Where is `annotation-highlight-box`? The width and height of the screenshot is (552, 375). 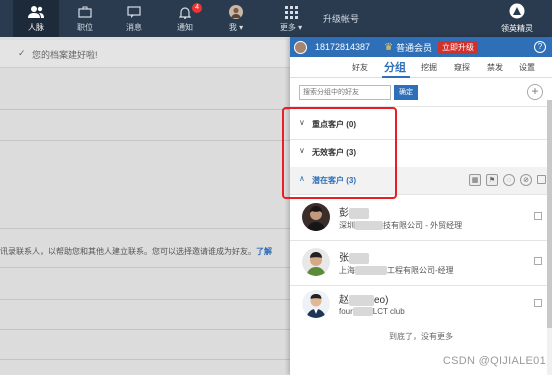 annotation-highlight-box is located at coordinates (339, 153).